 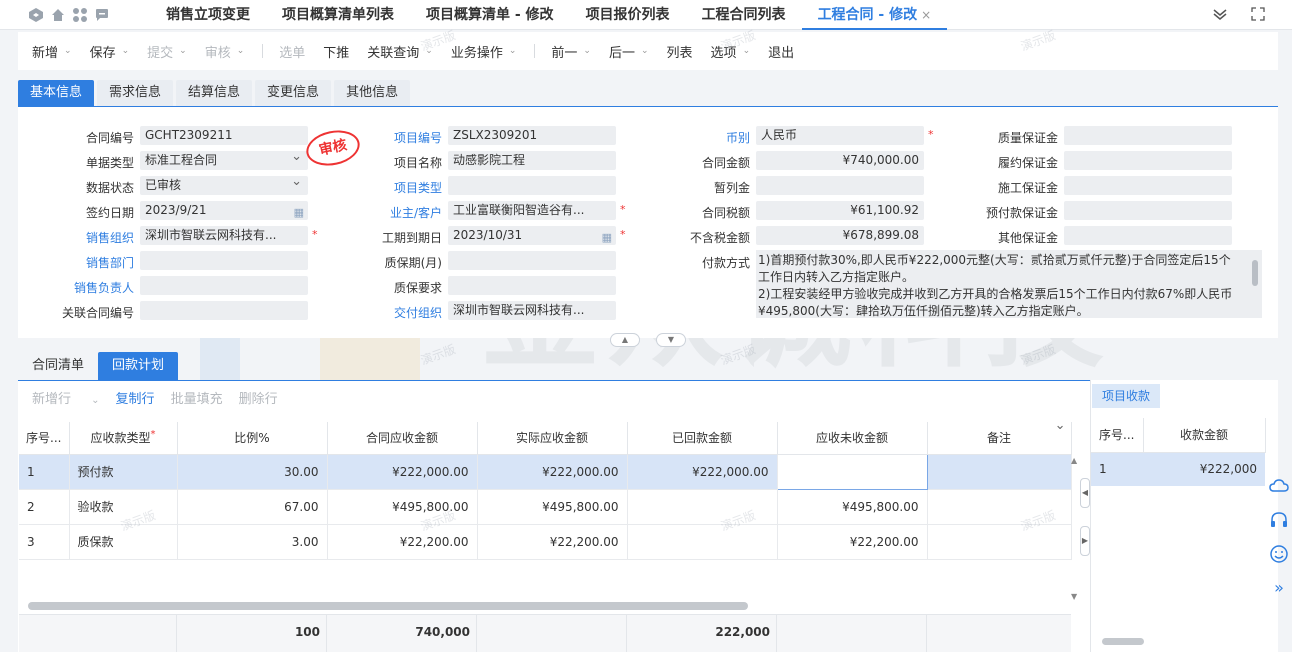 I want to click on cell-ratio: 30.00, so click(x=252, y=472).